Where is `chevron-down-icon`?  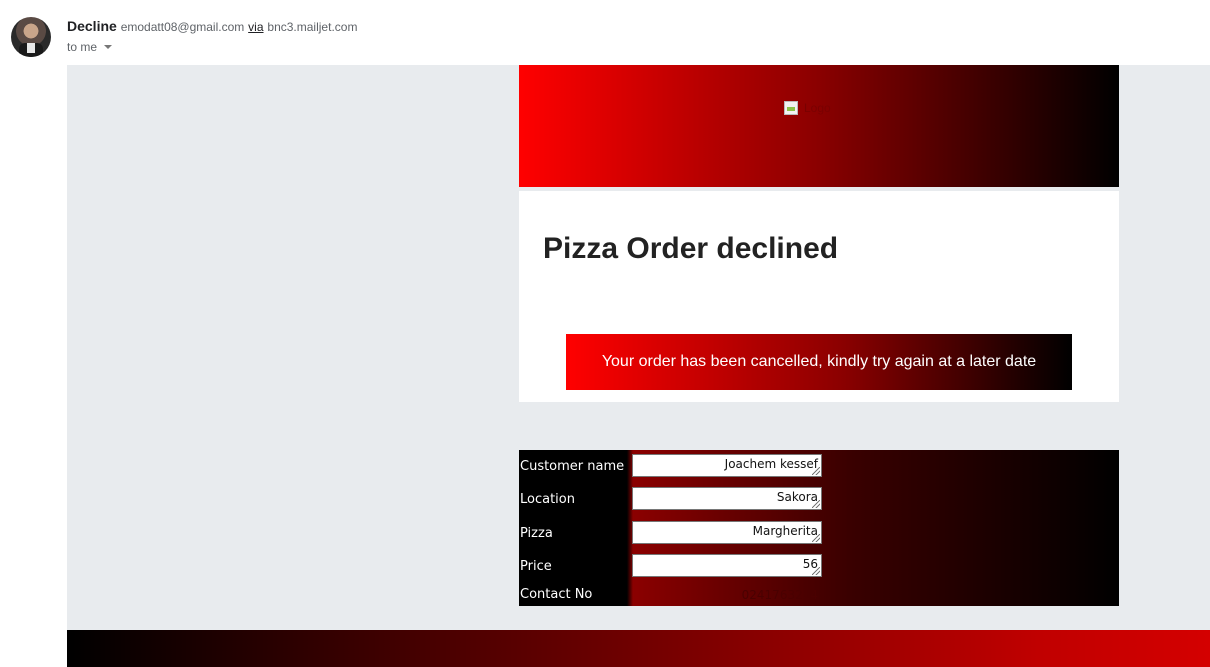
chevron-down-icon is located at coordinates (108, 47).